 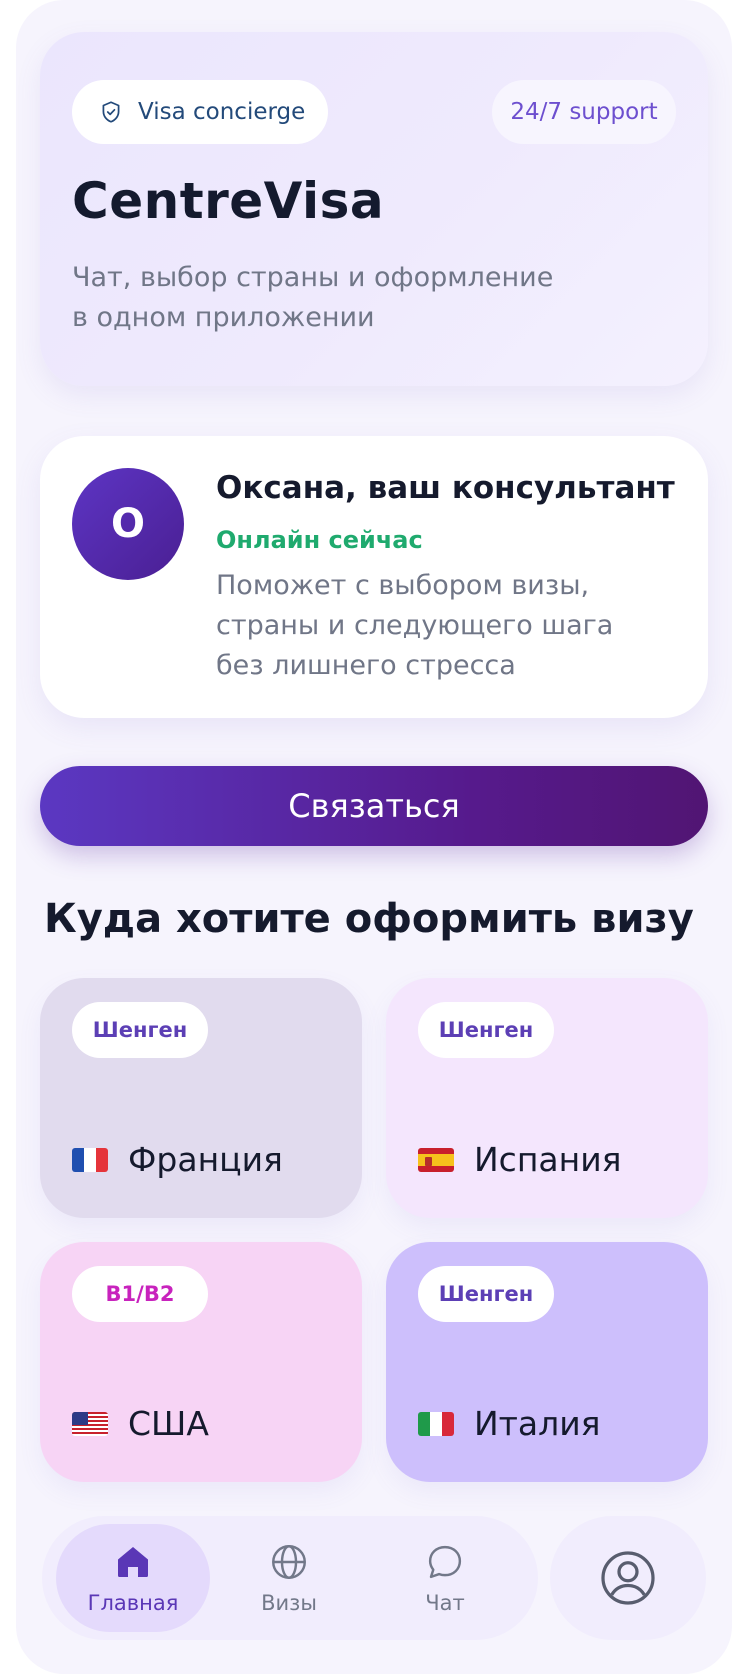 I want to click on profile-icon, so click(x=628, y=1578).